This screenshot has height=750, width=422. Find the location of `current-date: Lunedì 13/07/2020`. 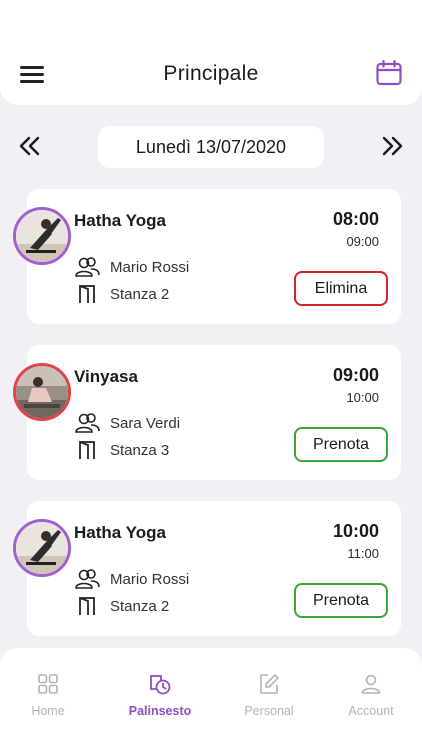

current-date: Lunedì 13/07/2020 is located at coordinates (211, 147).